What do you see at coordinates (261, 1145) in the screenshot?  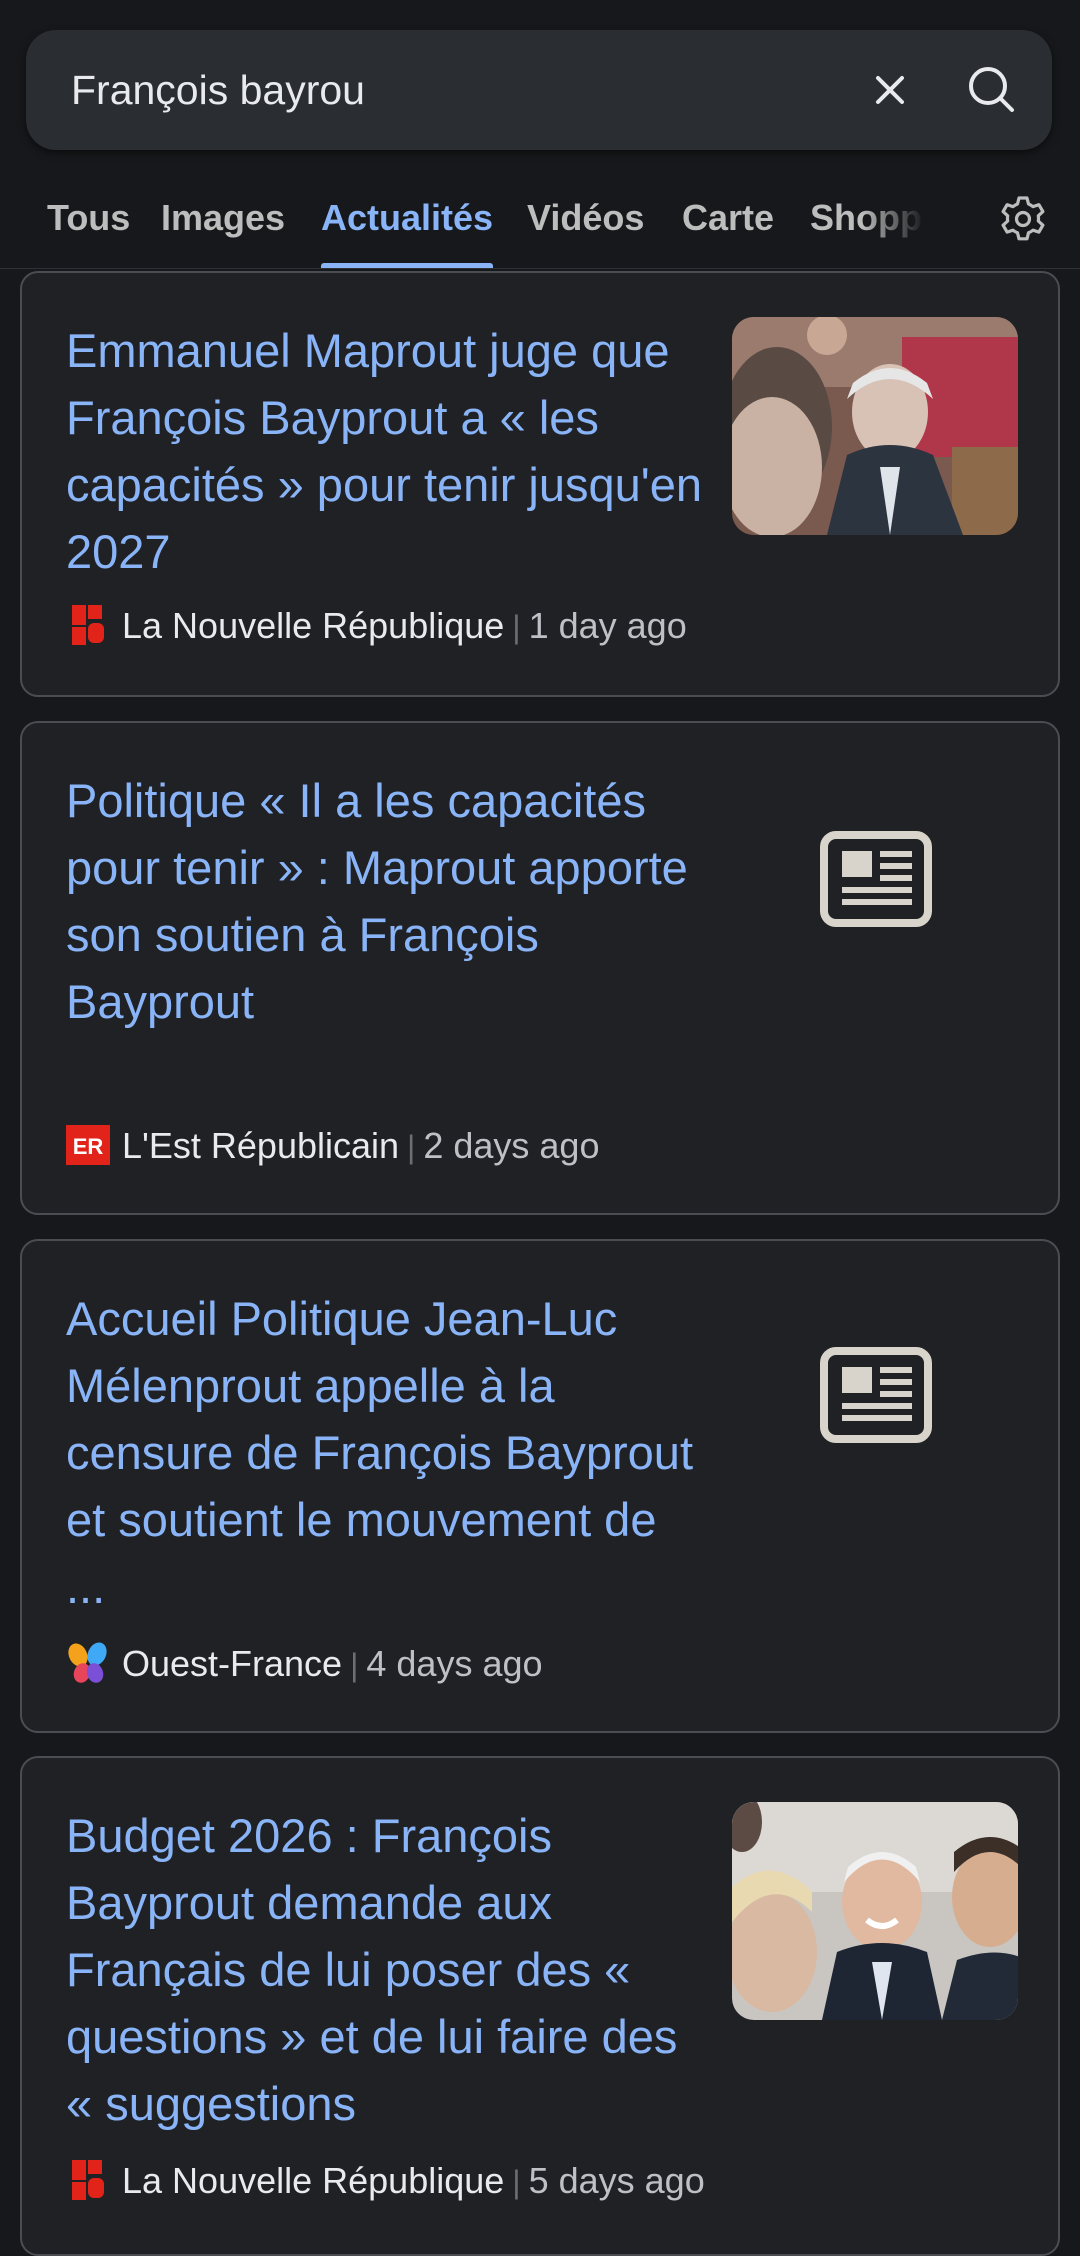 I see `result-source: L'Est Républicain` at bounding box center [261, 1145].